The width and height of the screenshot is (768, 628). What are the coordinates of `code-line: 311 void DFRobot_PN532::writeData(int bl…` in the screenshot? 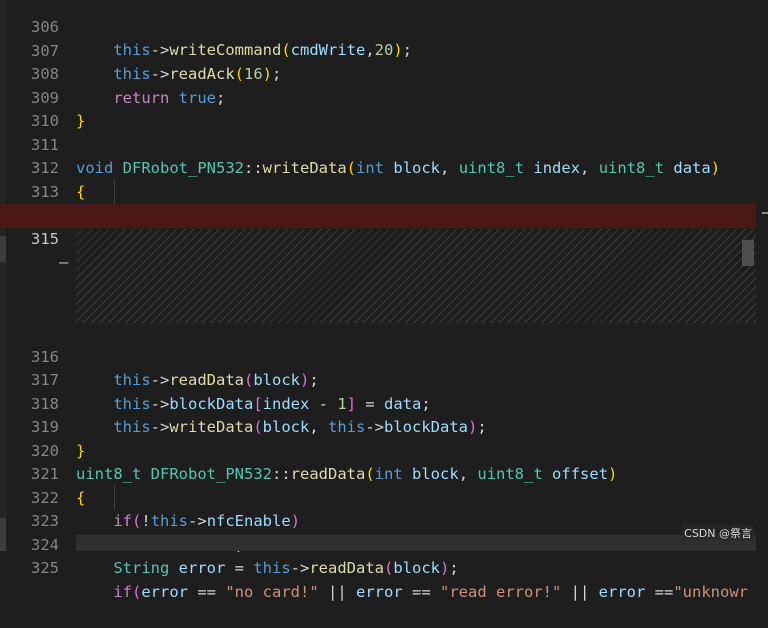 It's located at (384, 144).